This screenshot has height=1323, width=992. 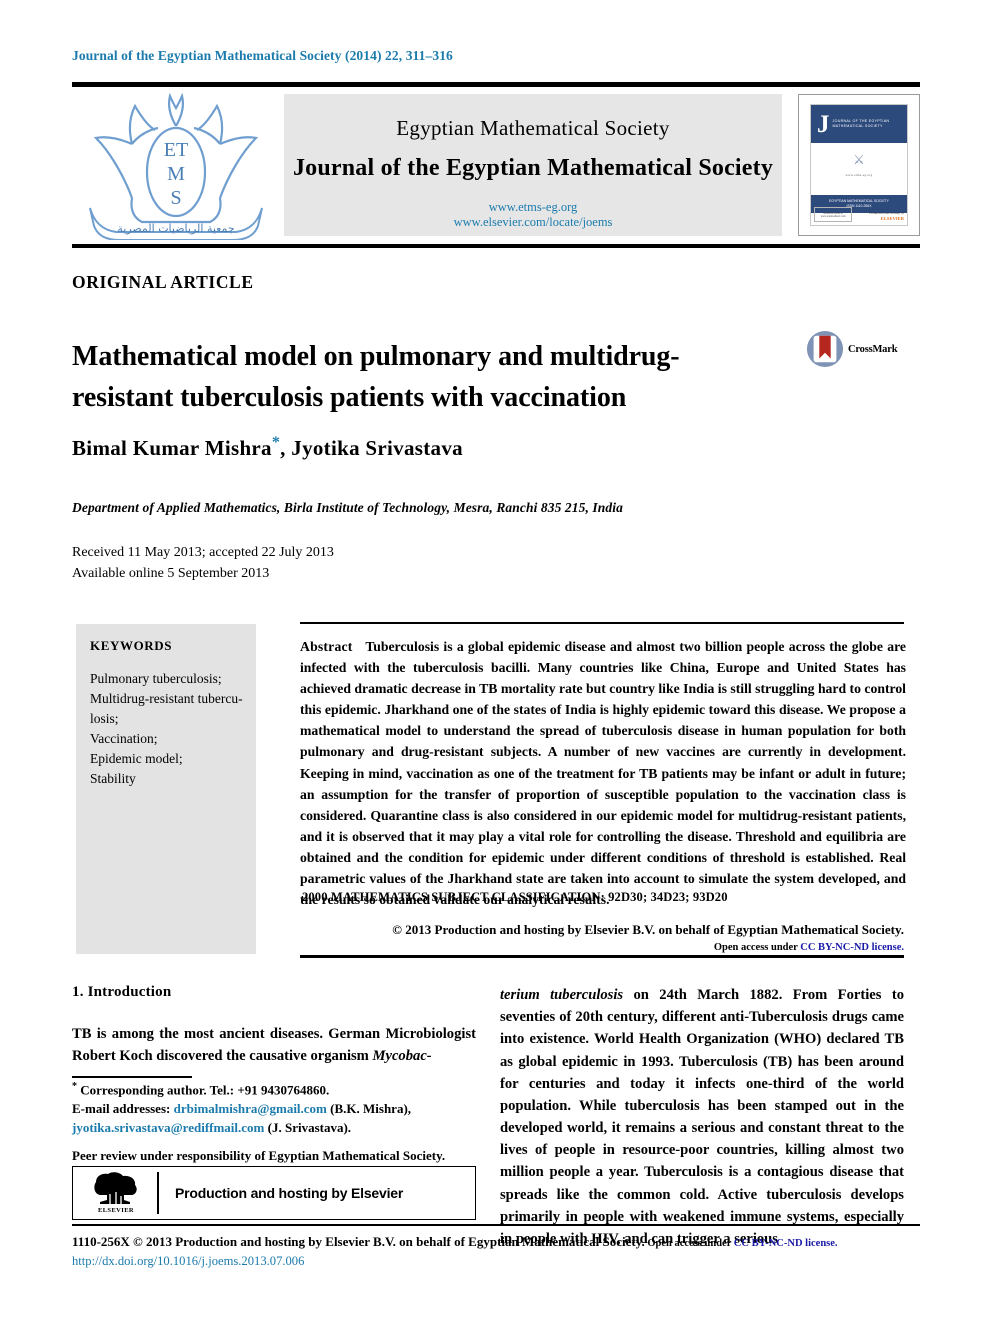 What do you see at coordinates (116, 1210) in the screenshot?
I see `elsevier-wordmark: ELSEVIER` at bounding box center [116, 1210].